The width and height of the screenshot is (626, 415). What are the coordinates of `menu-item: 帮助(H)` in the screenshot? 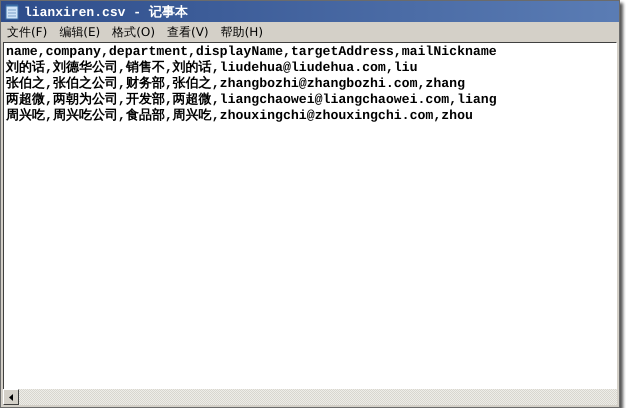 It's located at (241, 32).